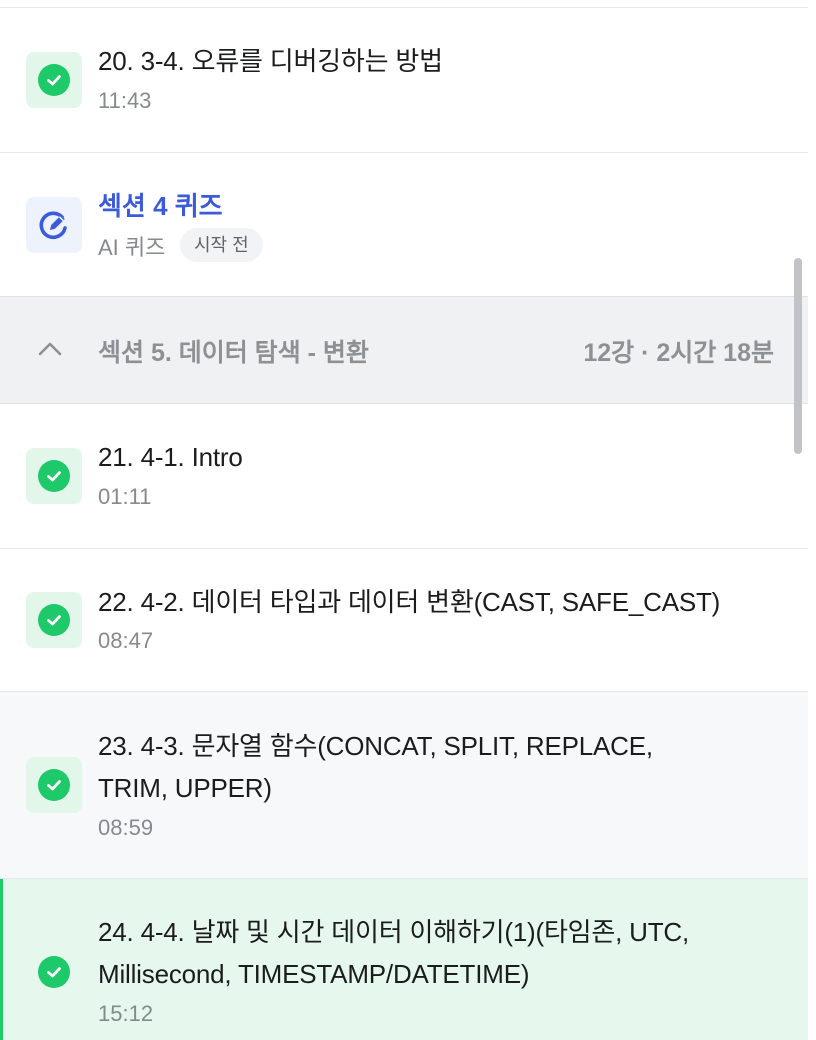  I want to click on lecture-title: 20. 3-4. 오류를 디버깅하는 방법, so click(270, 61).